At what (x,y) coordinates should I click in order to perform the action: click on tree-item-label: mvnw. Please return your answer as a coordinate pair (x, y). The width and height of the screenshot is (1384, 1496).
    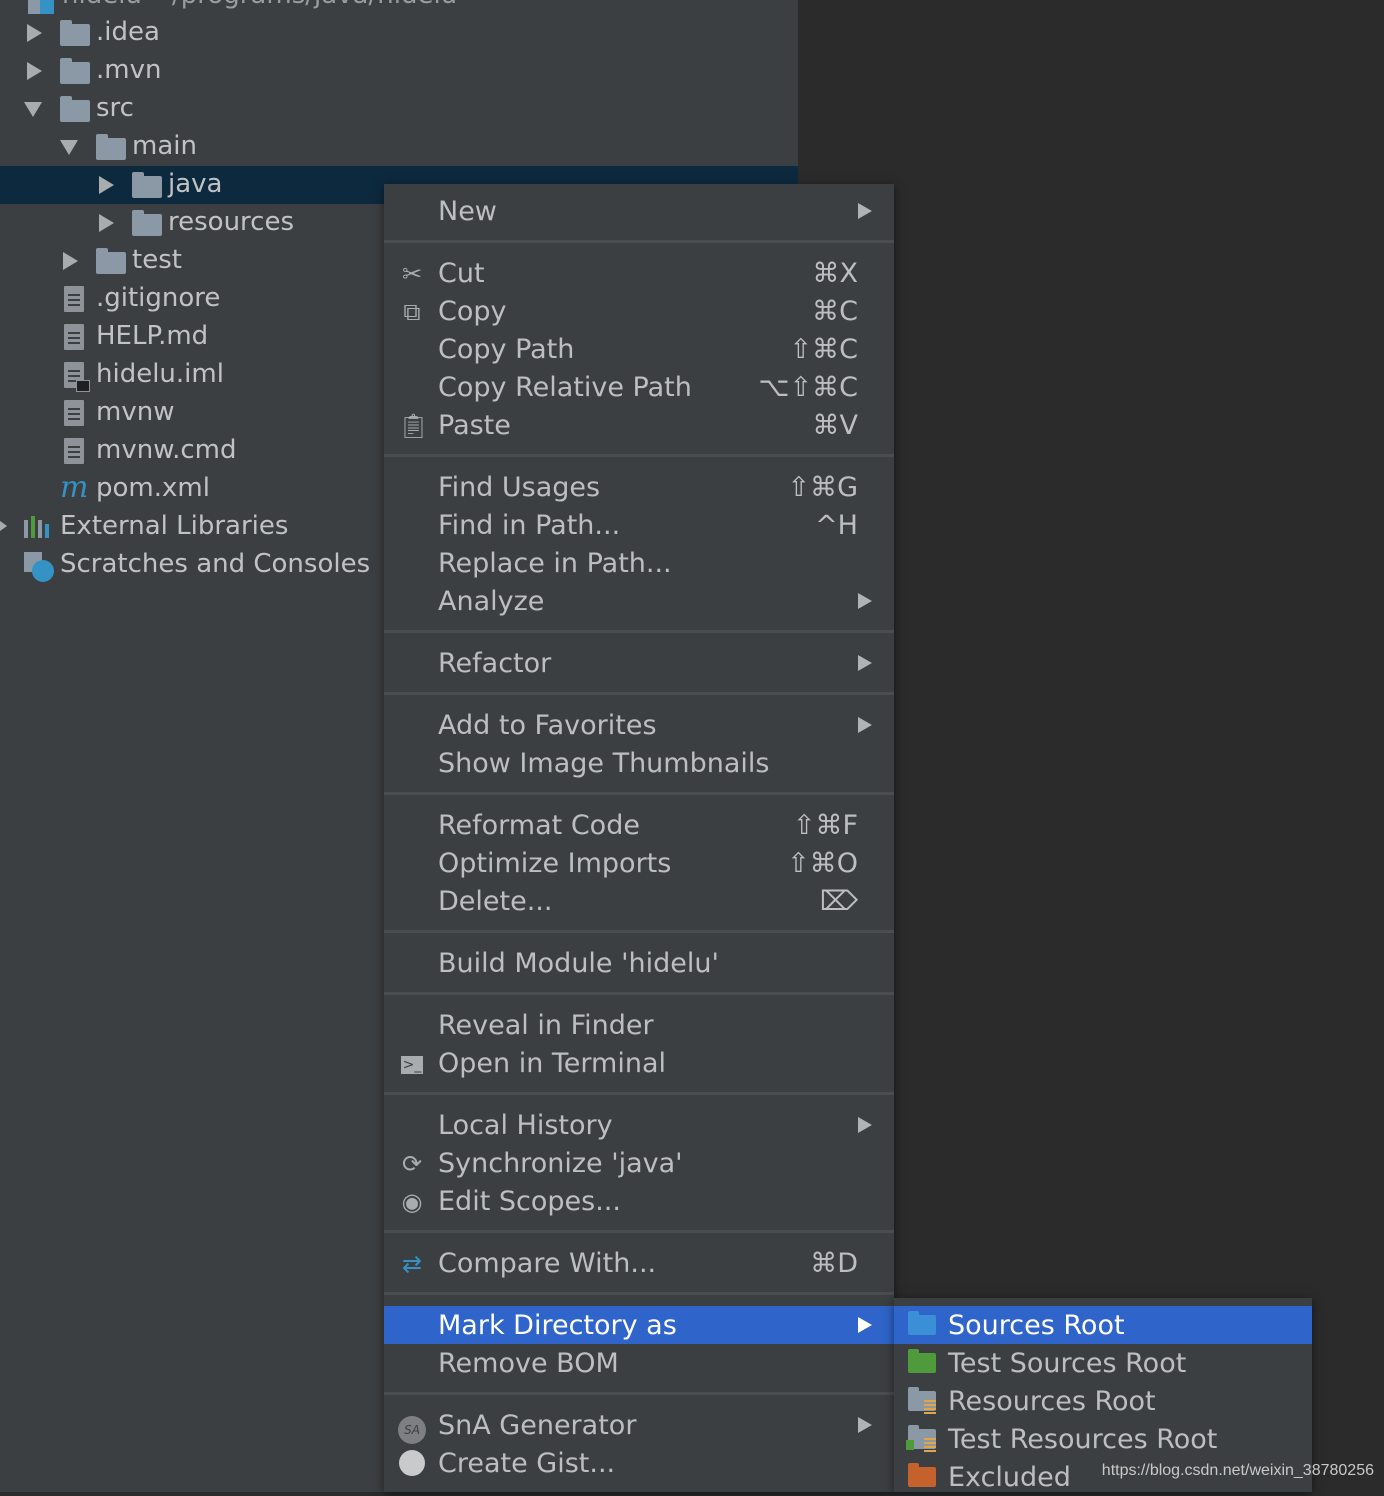
    Looking at the image, I should click on (135, 412).